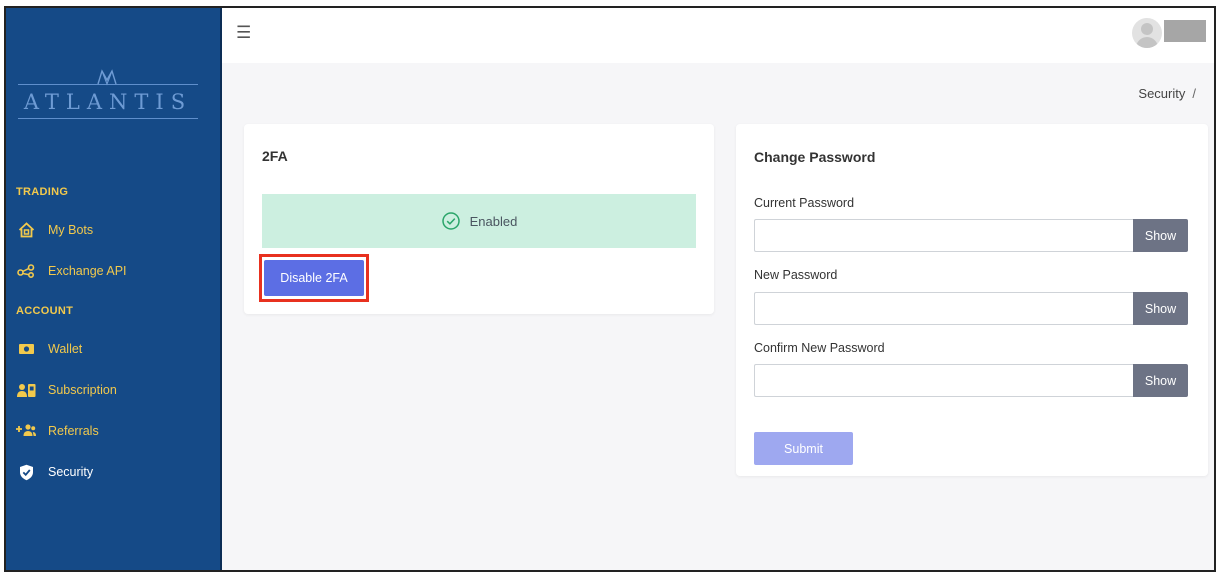 The height and width of the screenshot is (576, 1220). What do you see at coordinates (493, 221) in the screenshot?
I see `twofa-status-text: Enabled` at bounding box center [493, 221].